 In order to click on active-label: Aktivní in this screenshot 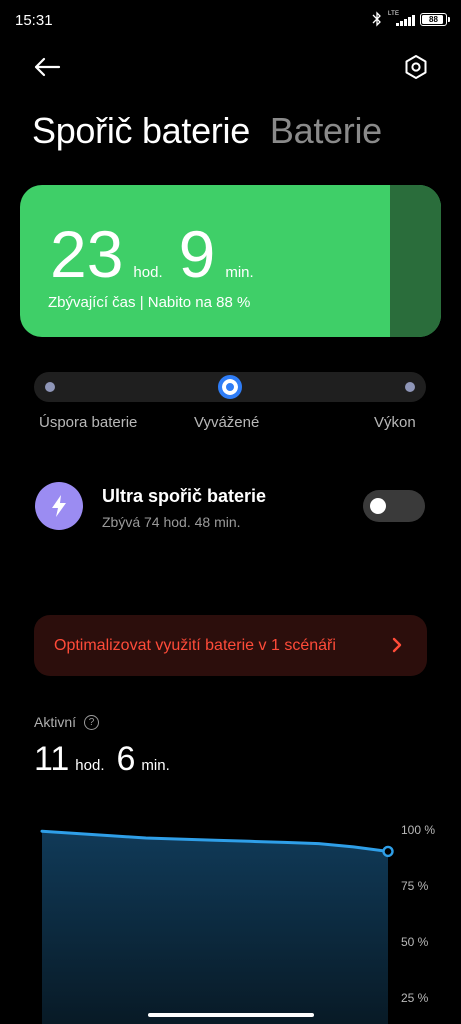, I will do `click(55, 722)`.